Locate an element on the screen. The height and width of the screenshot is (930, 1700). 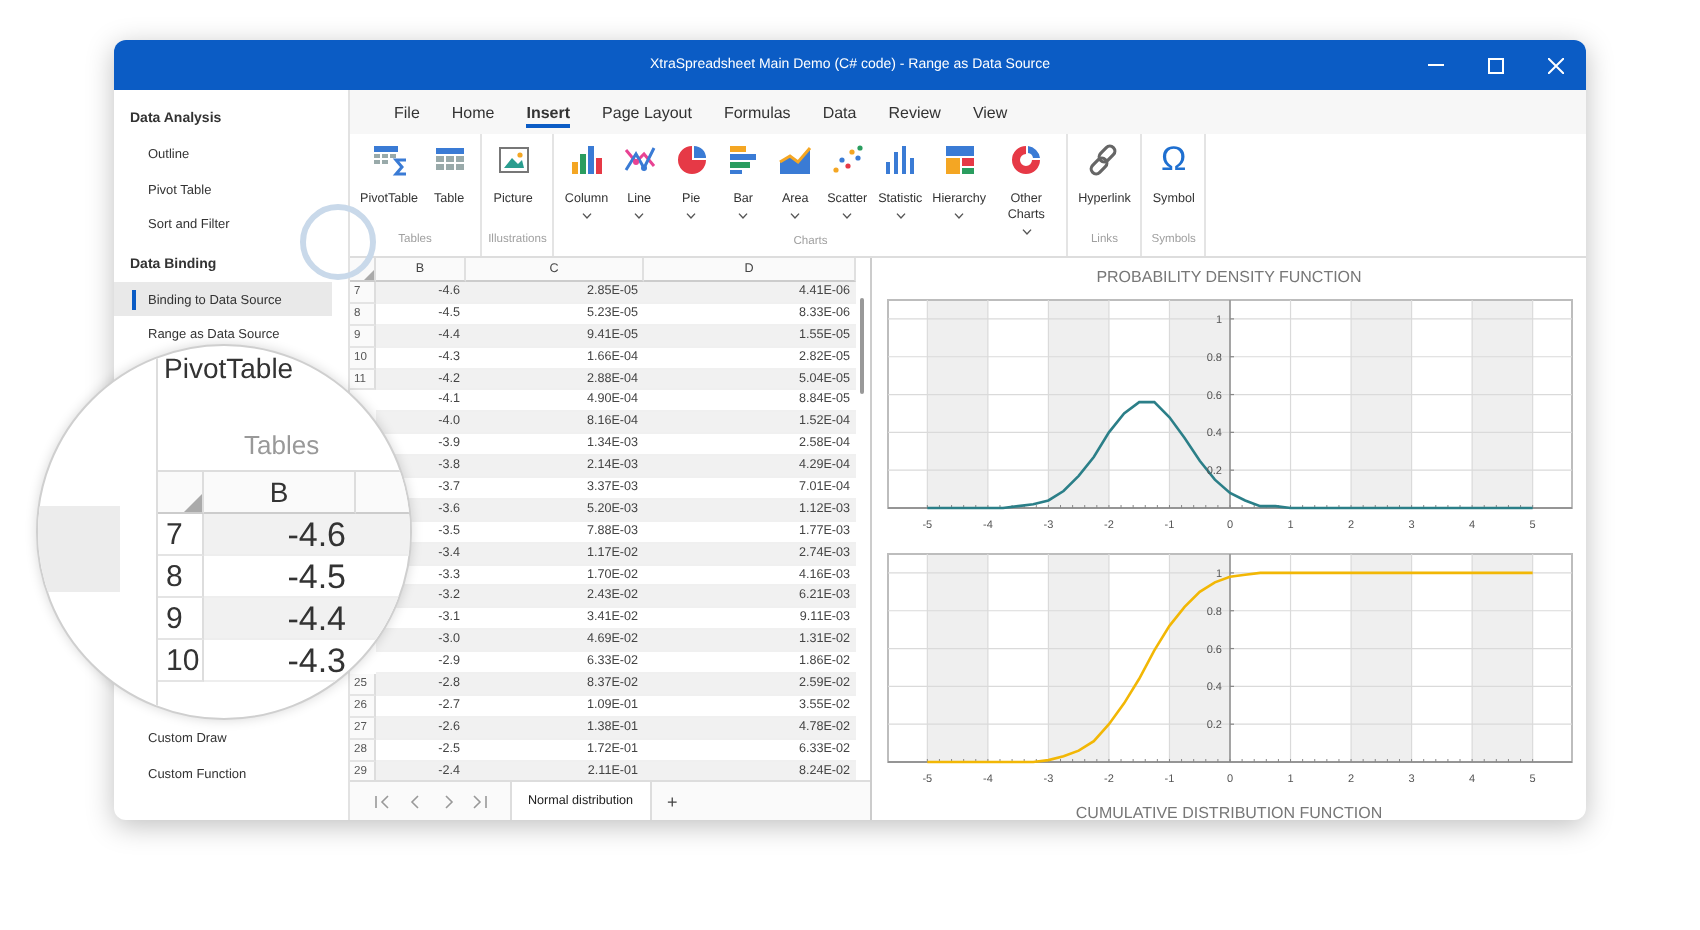
chart-title: PROBABILITY DENSITY FUNCTION is located at coordinates (1229, 278).